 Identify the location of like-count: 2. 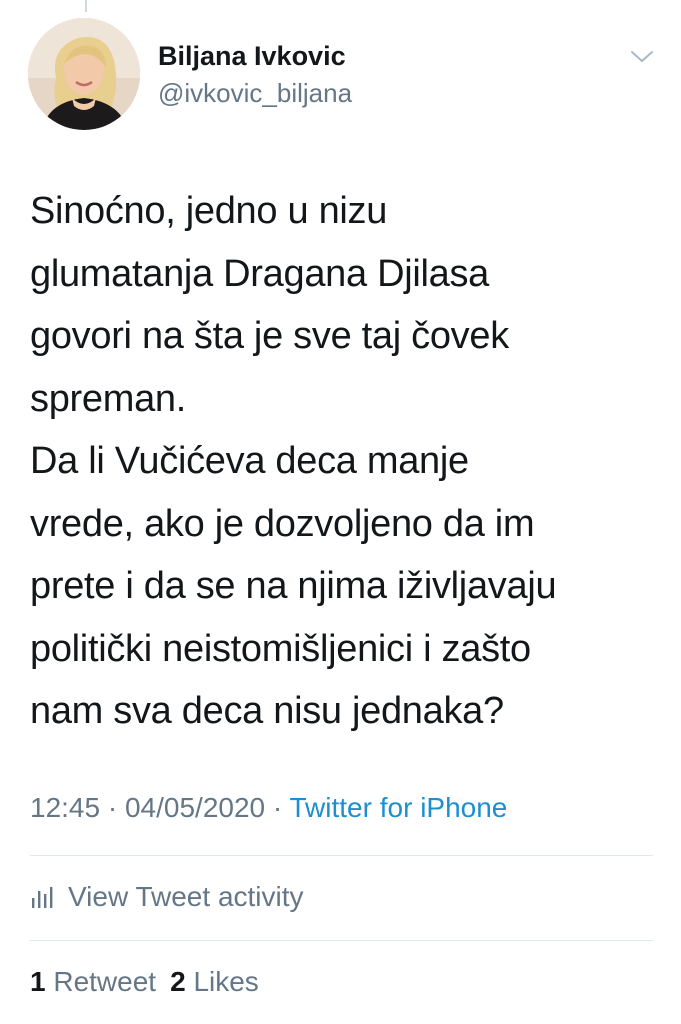
(178, 981).